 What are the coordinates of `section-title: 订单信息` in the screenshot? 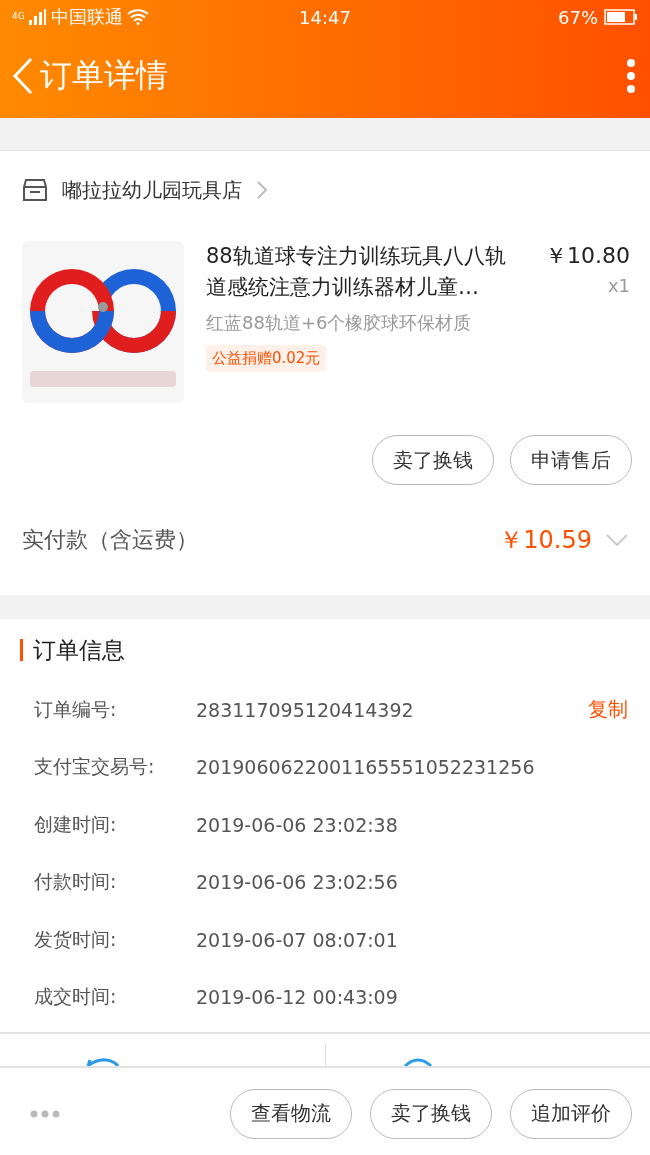 It's located at (79, 650).